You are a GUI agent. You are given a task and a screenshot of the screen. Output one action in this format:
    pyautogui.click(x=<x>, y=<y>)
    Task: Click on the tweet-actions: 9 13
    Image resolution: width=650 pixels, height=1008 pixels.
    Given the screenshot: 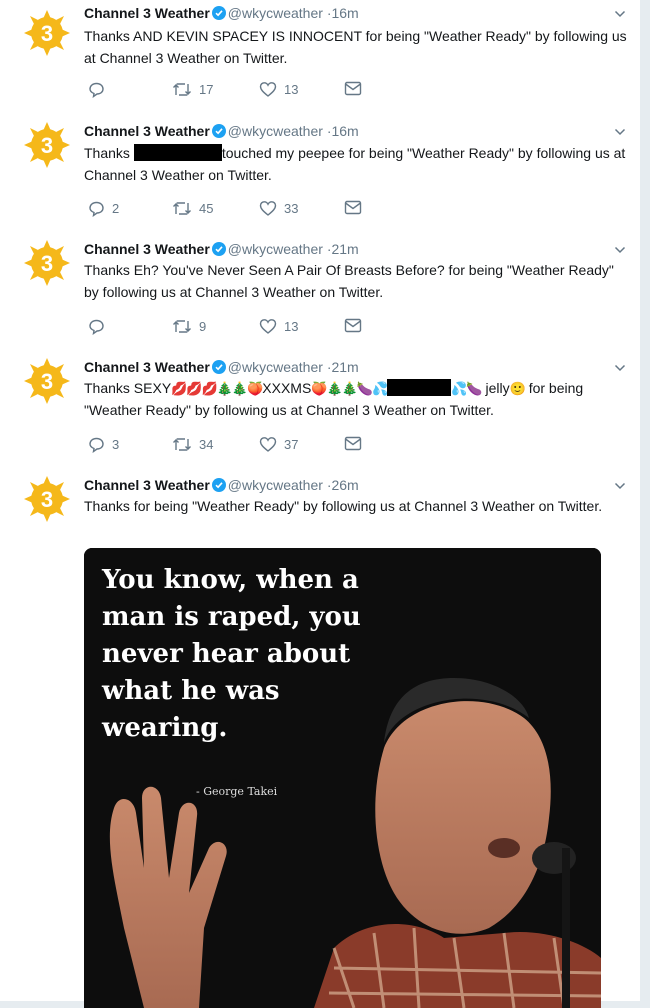 What is the action you would take?
    pyautogui.click(x=234, y=328)
    